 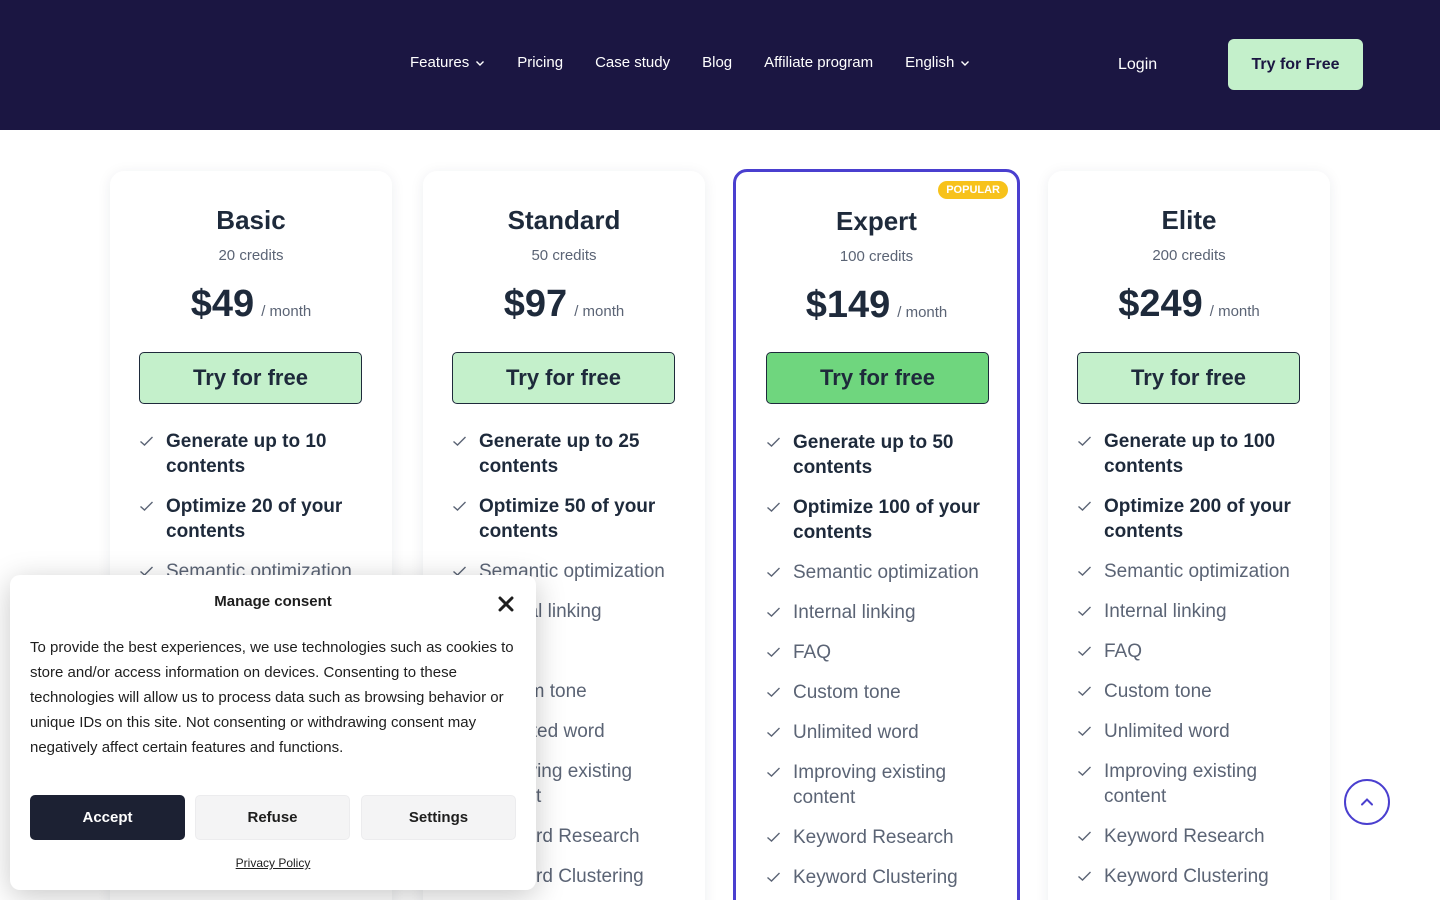 I want to click on try-for-free-header-button: Try for Free, so click(x=1295, y=64).